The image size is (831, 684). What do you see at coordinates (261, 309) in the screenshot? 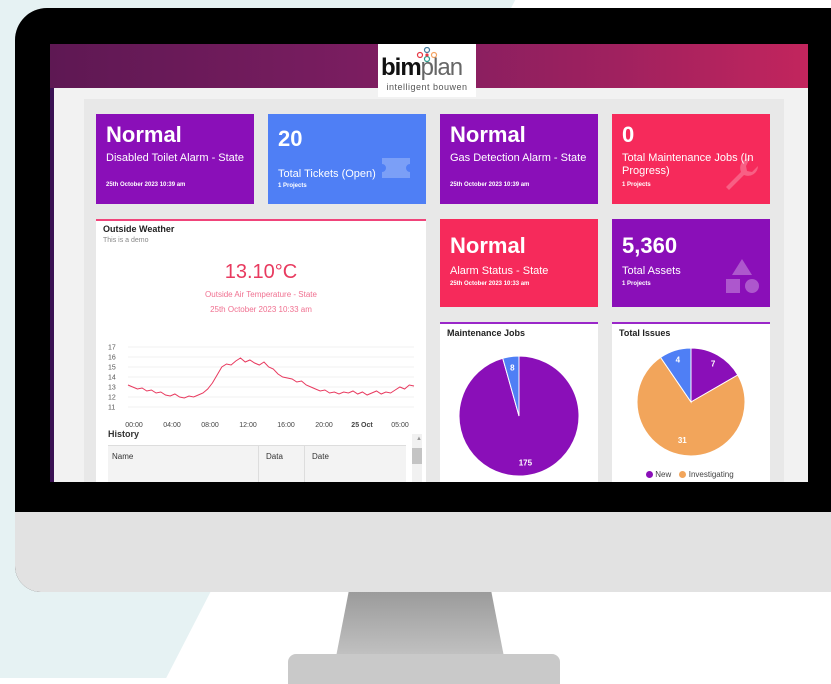
I see `temperature-timestamp: 25th October 2023 10:33 am` at bounding box center [261, 309].